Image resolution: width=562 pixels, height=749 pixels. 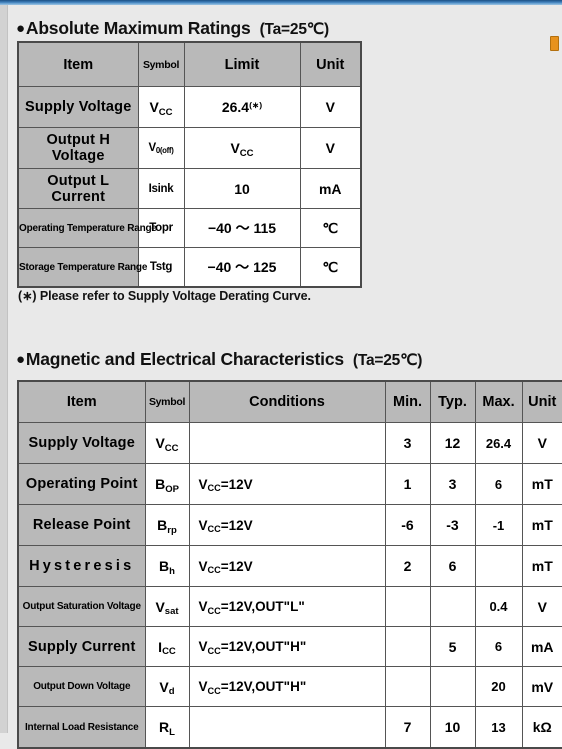 I want to click on row-typ, so click(x=452, y=686).